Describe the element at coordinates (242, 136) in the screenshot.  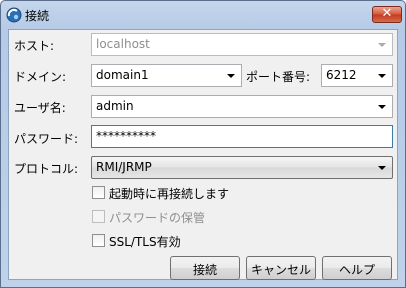
I see `password-field: **********` at that location.